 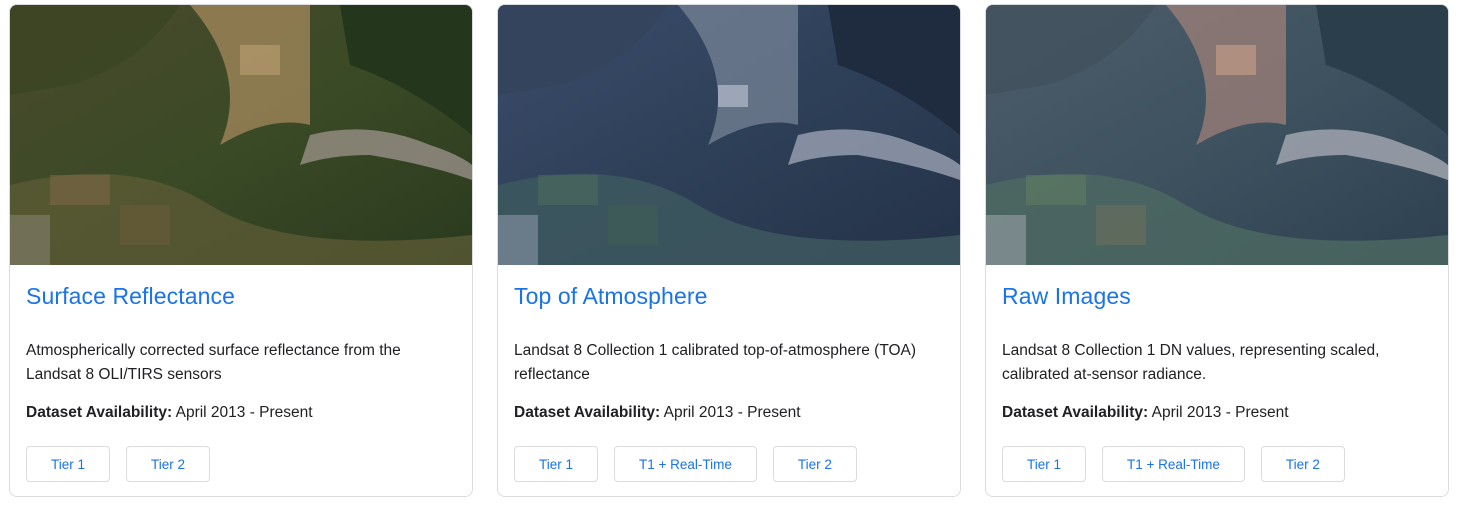 What do you see at coordinates (130, 296) in the screenshot?
I see `card-title: Surface Reflectance` at bounding box center [130, 296].